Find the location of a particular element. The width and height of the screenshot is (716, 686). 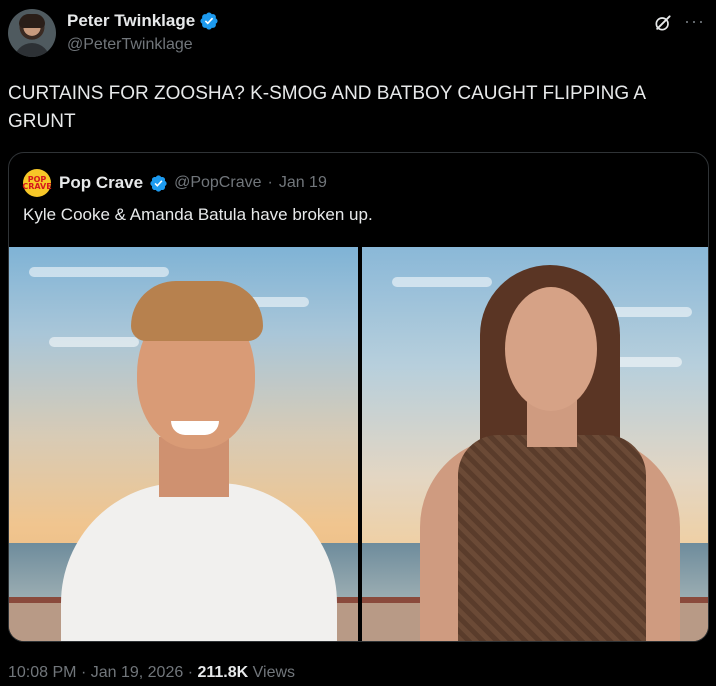

quoted-author-avatar-text: POP CRAVE is located at coordinates (37, 183).